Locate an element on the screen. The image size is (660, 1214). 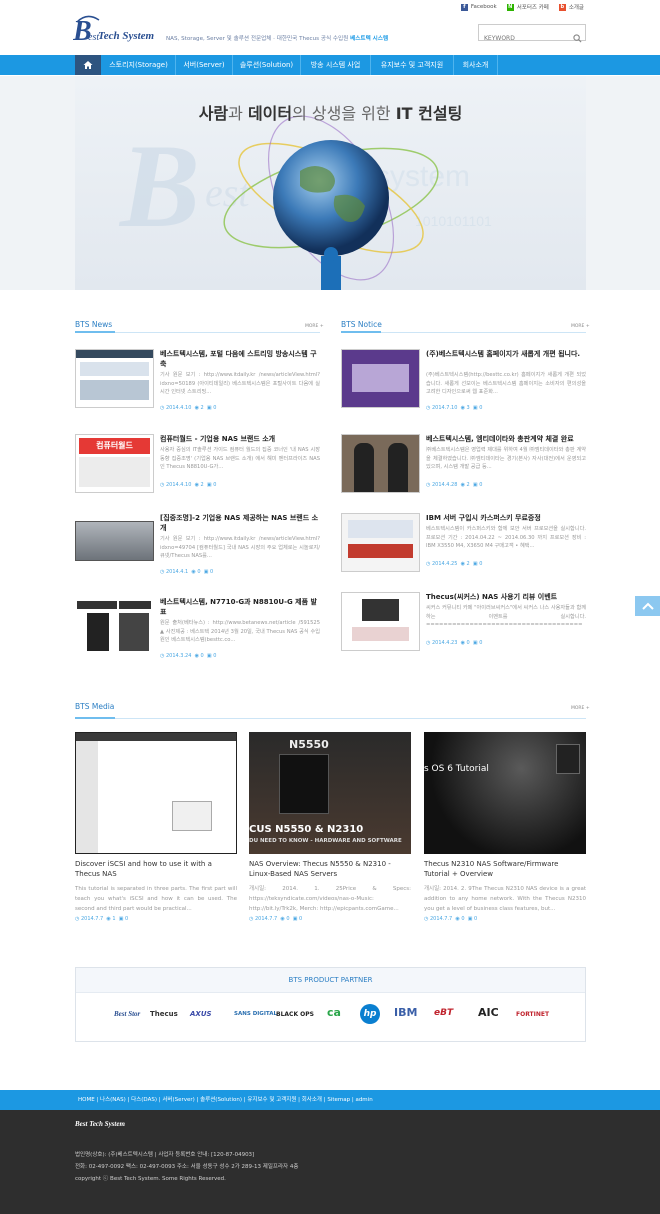
tagline-brand: 베스트텍 시스템 is located at coordinates (369, 39).